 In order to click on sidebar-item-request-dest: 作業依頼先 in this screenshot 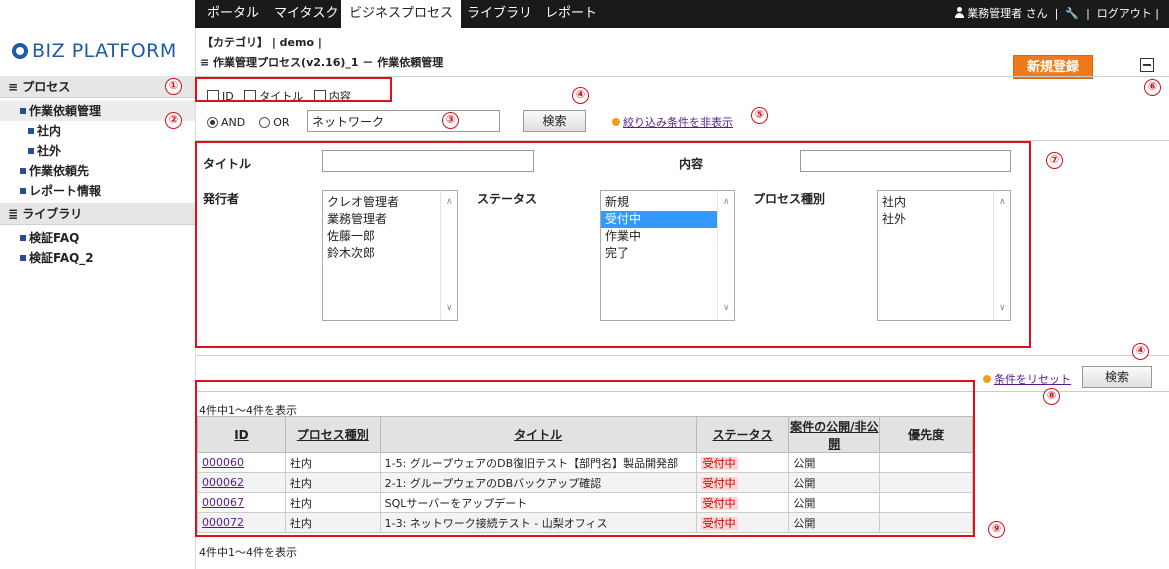, I will do `click(97, 171)`.